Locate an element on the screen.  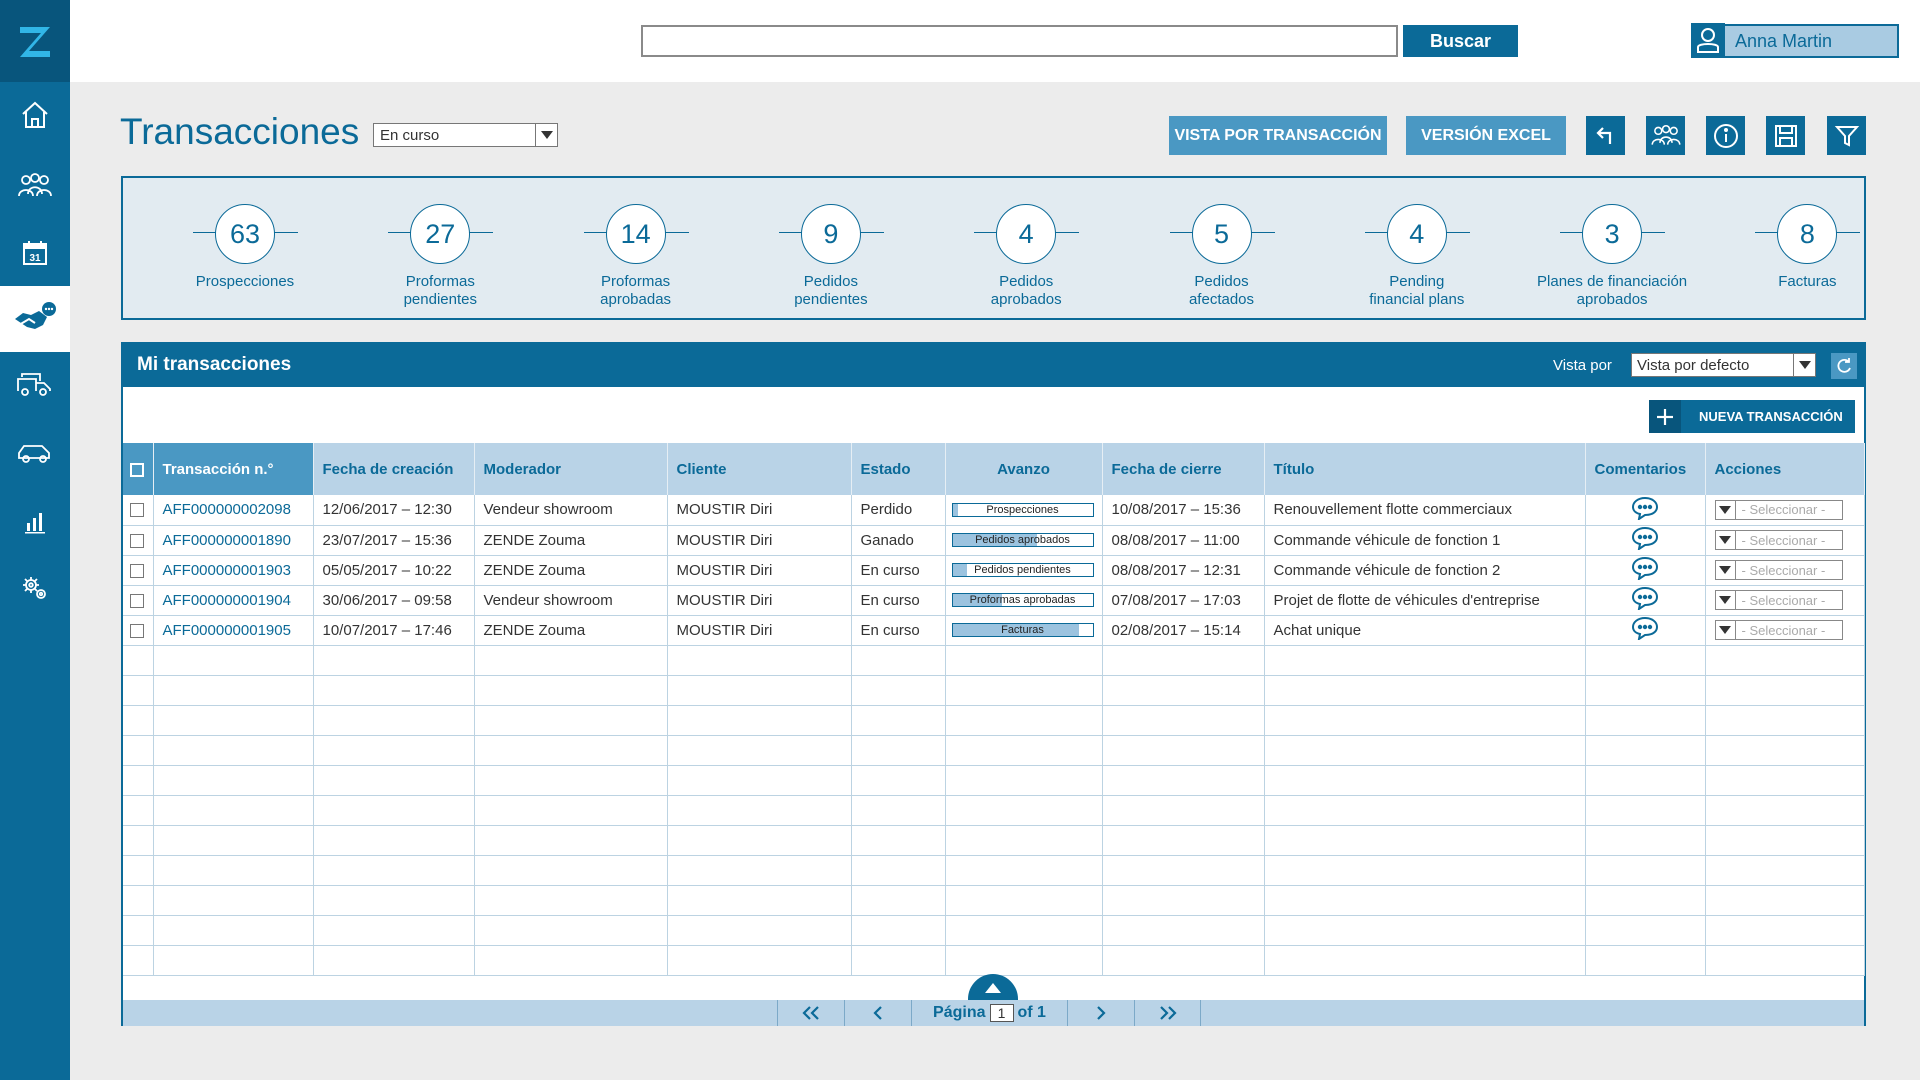
column-header: Avanzo is located at coordinates (1024, 469).